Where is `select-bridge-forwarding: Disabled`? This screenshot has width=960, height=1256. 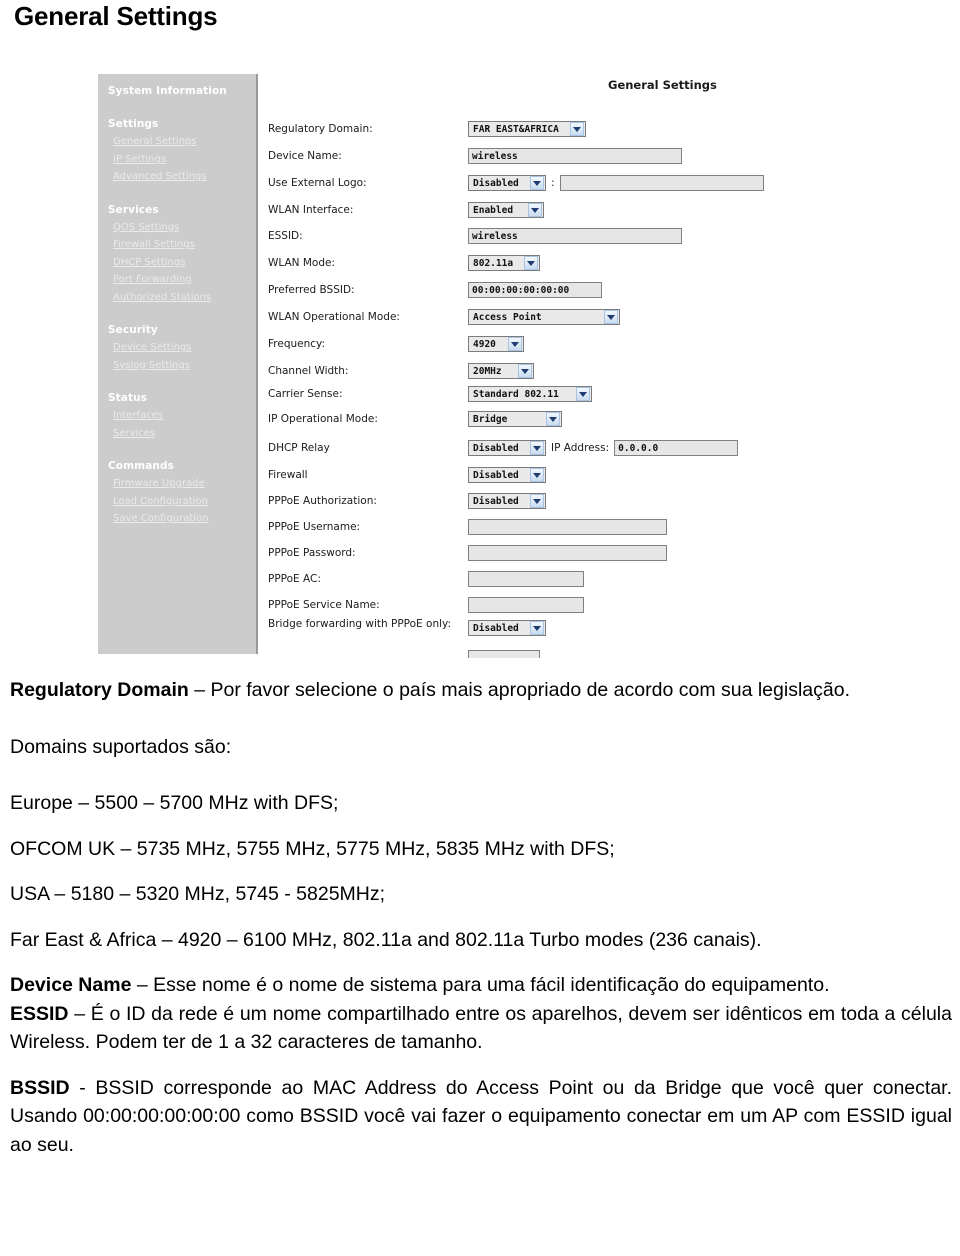
select-bridge-forwarding: Disabled is located at coordinates (507, 628).